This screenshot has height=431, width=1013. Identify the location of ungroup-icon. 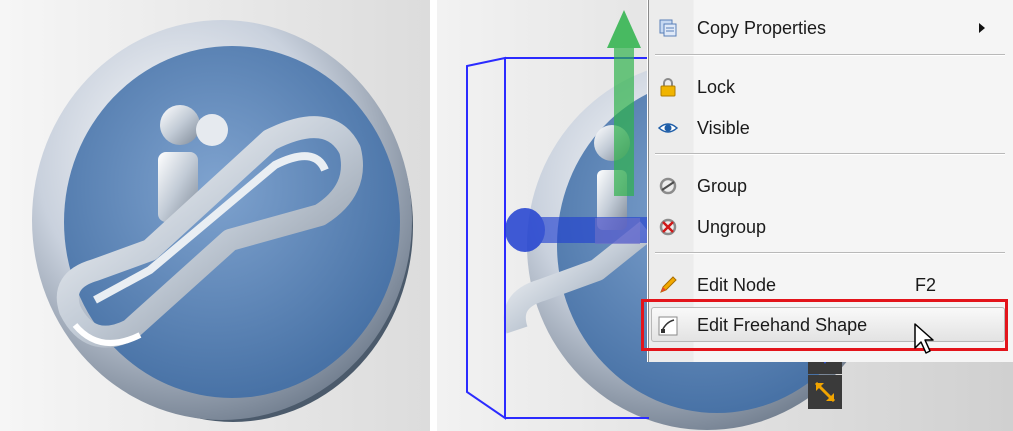
(668, 227).